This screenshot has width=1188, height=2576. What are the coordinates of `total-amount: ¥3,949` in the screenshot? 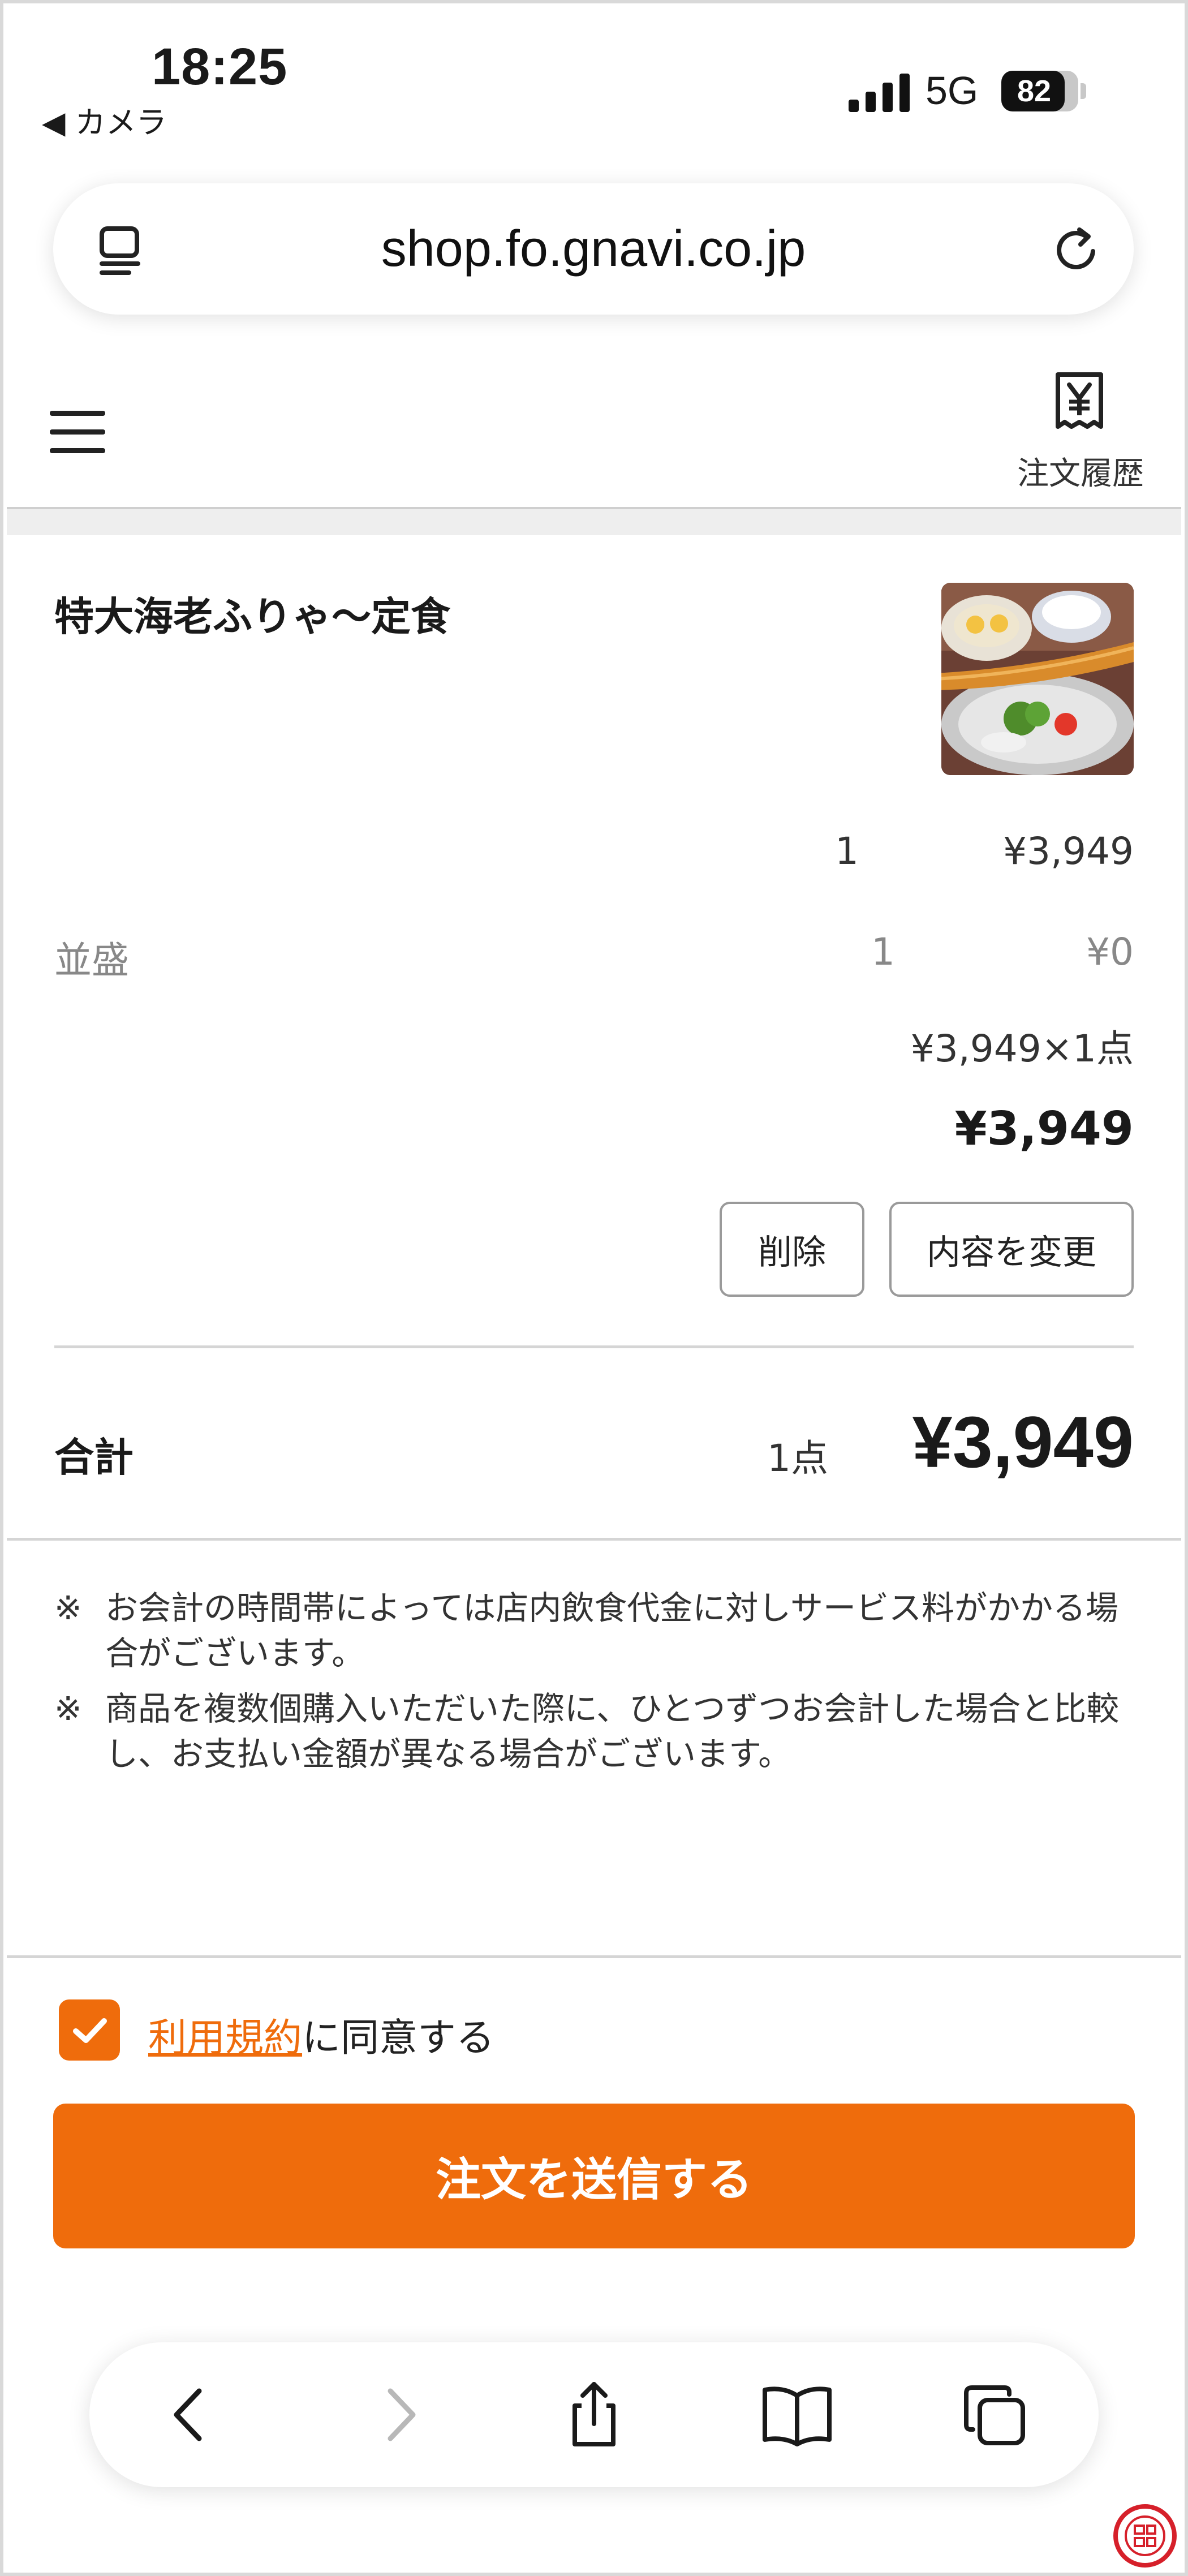 It's located at (1023, 1442).